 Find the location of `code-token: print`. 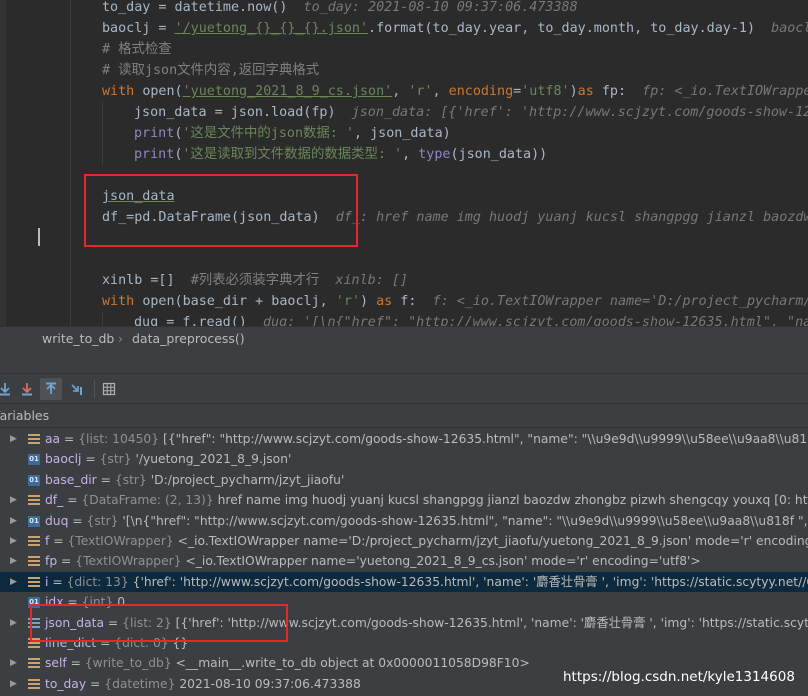

code-token: print is located at coordinates (154, 154).